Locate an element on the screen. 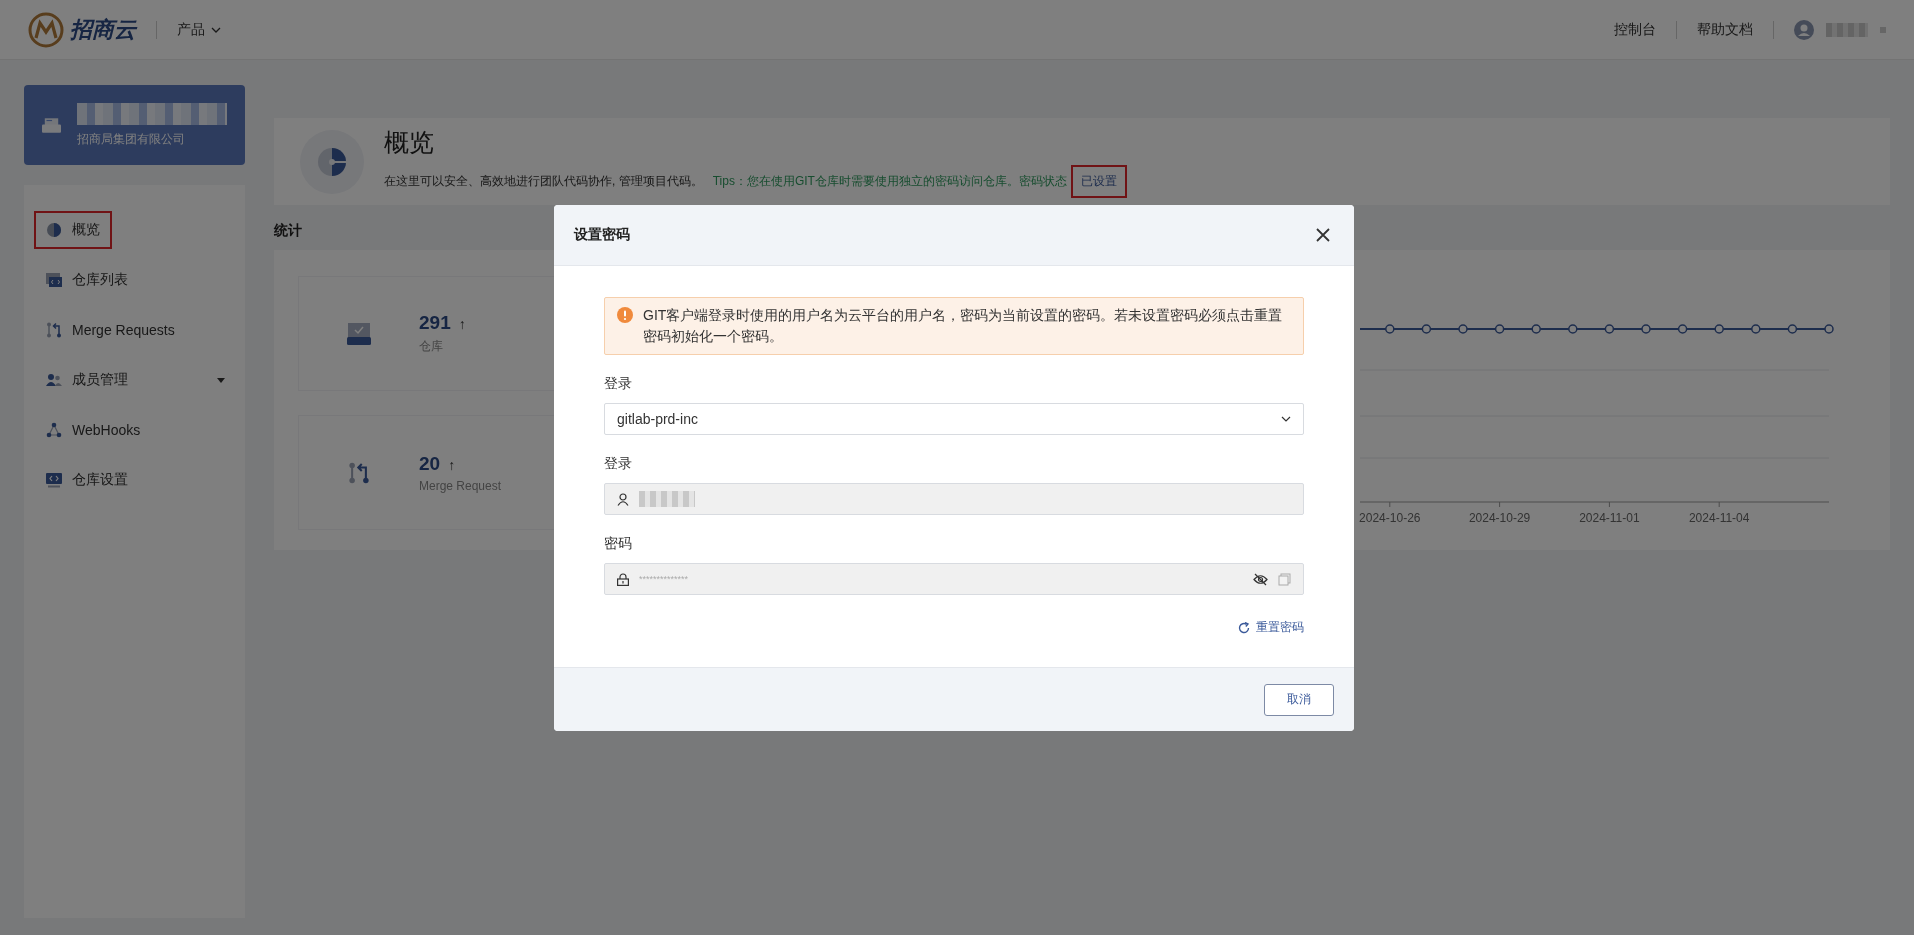  page-title: 概览 is located at coordinates (409, 142).